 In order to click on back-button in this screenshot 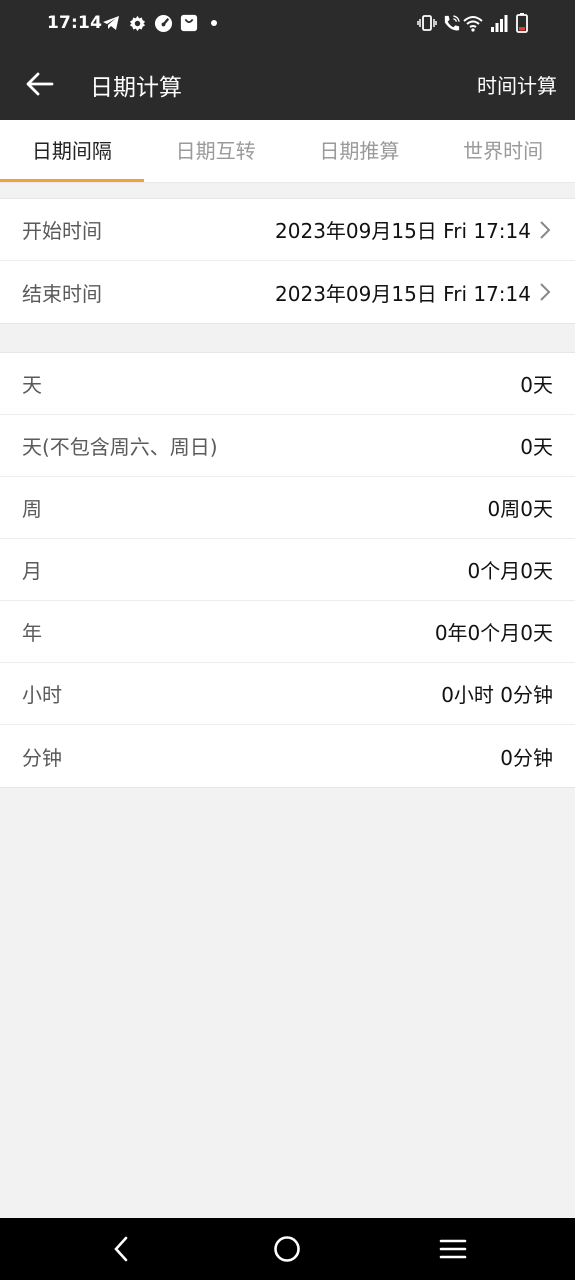, I will do `click(40, 84)`.